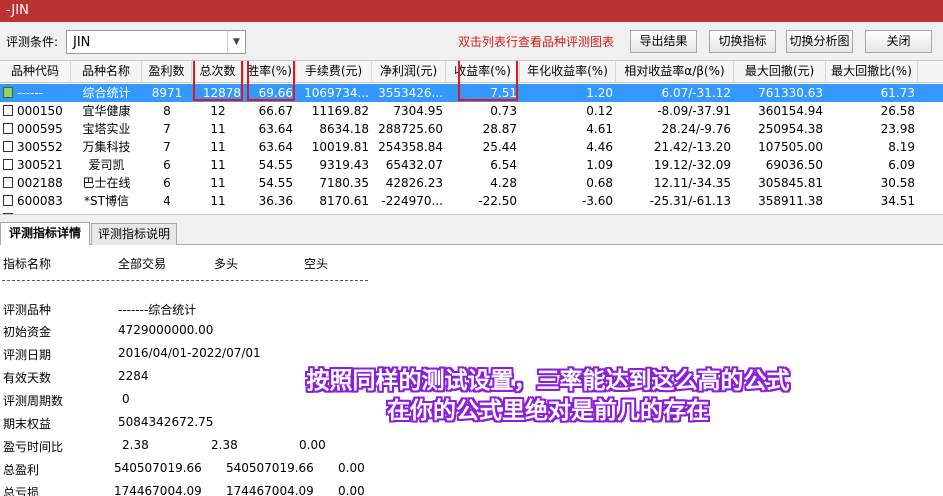 The width and height of the screenshot is (943, 496). Describe the element at coordinates (27, 378) in the screenshot. I see `detail-item-name: 有效天数` at that location.